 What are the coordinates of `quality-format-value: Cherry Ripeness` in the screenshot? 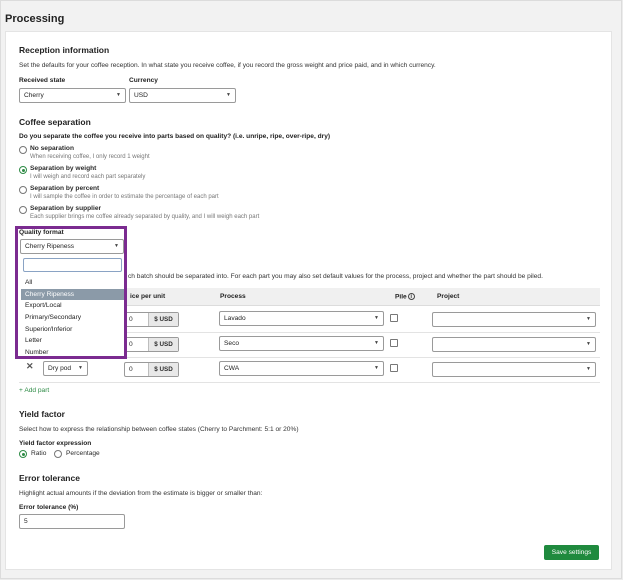 It's located at (50, 246).